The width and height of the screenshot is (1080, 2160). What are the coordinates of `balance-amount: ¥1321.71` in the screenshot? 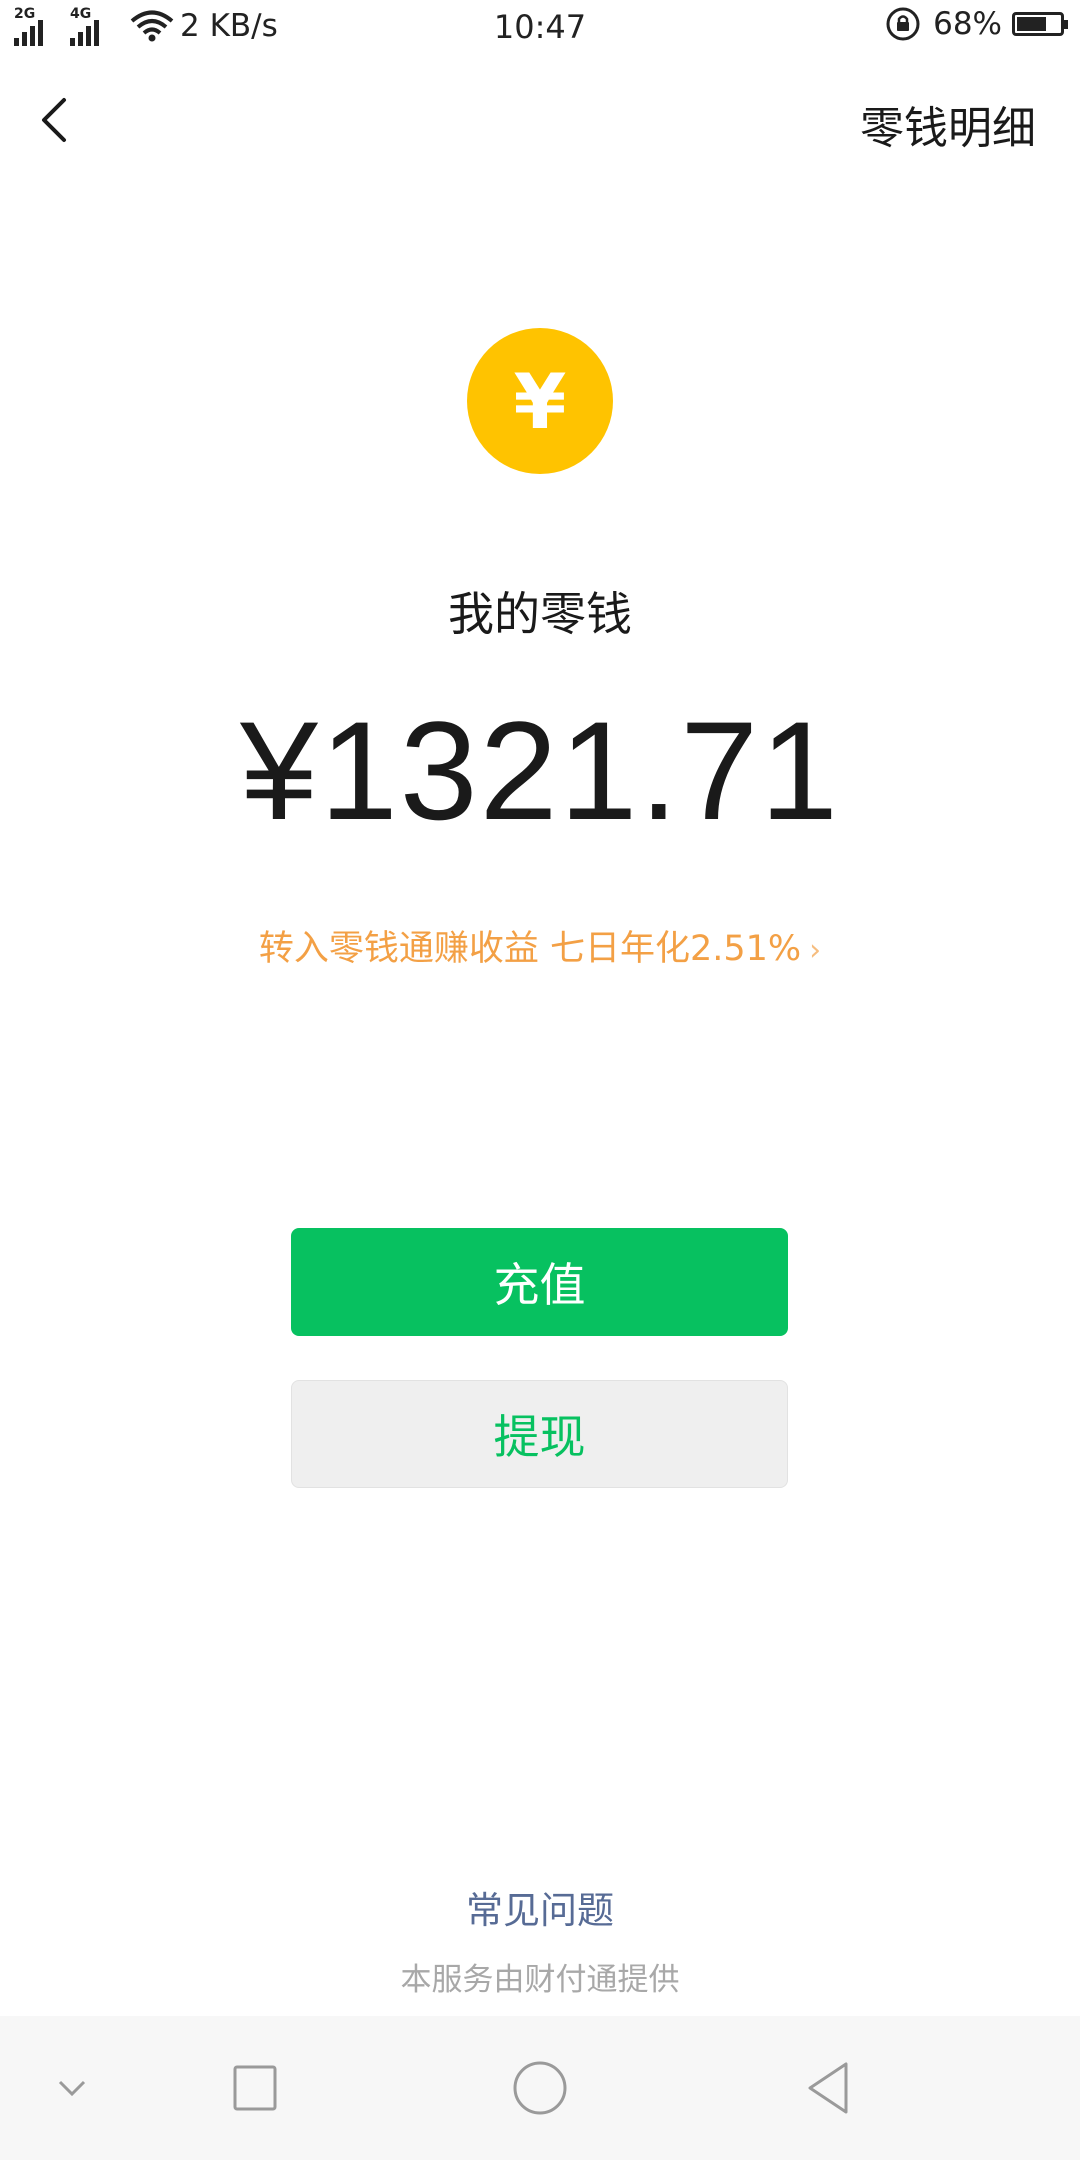 It's located at (540, 770).